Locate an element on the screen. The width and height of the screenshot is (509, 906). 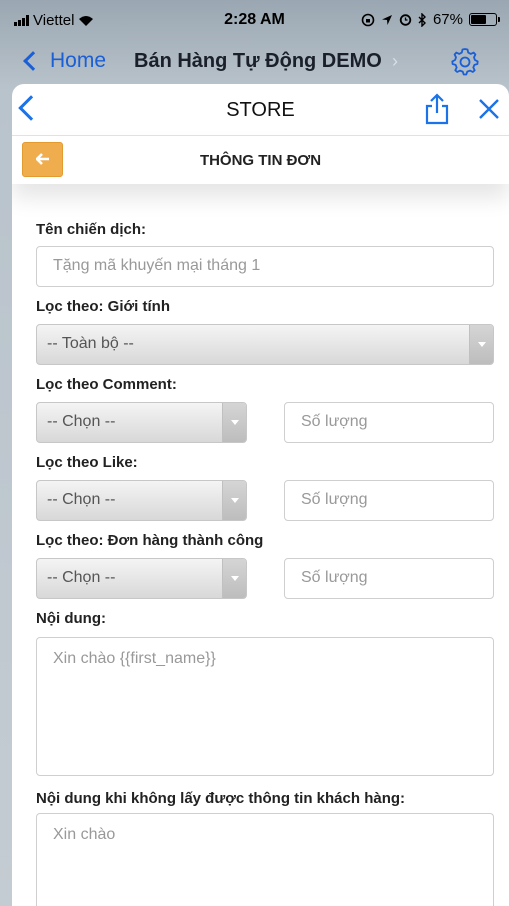
order-filter-value: -- Chọn -- is located at coordinates (81, 577).